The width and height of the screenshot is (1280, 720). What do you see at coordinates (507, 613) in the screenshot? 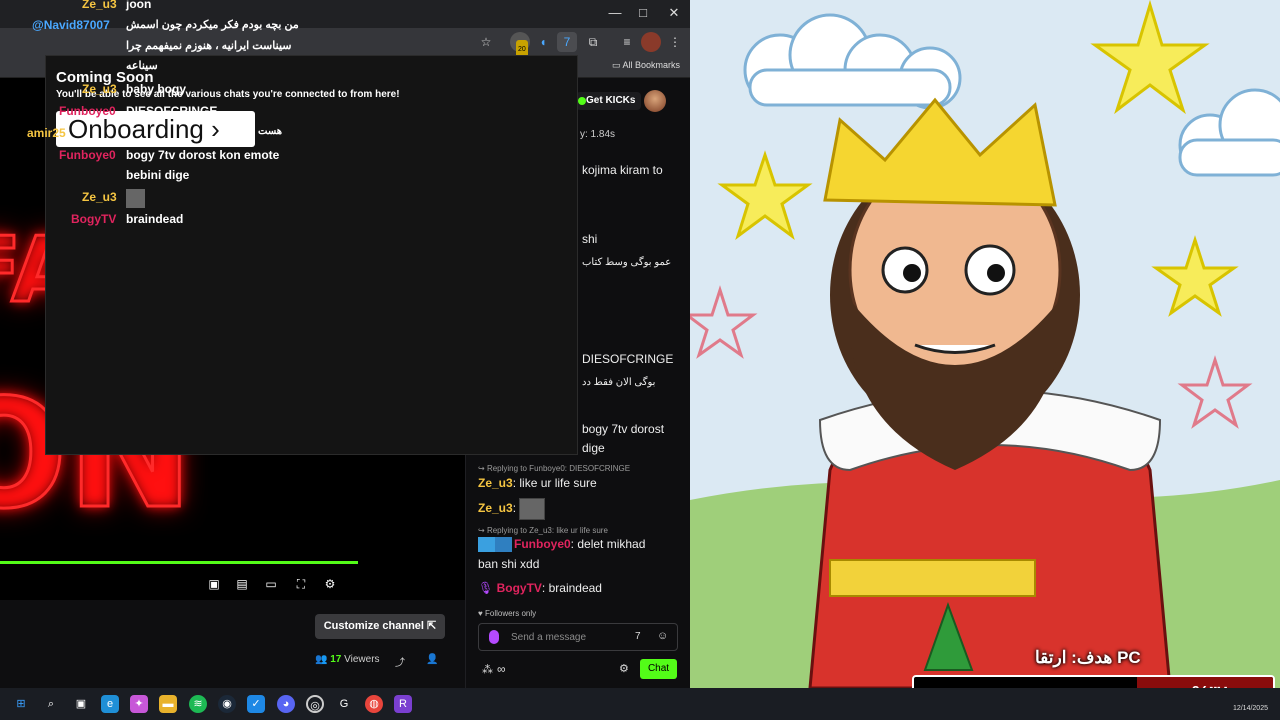
I see `followers-only-notice: ♥ Followers only` at bounding box center [507, 613].